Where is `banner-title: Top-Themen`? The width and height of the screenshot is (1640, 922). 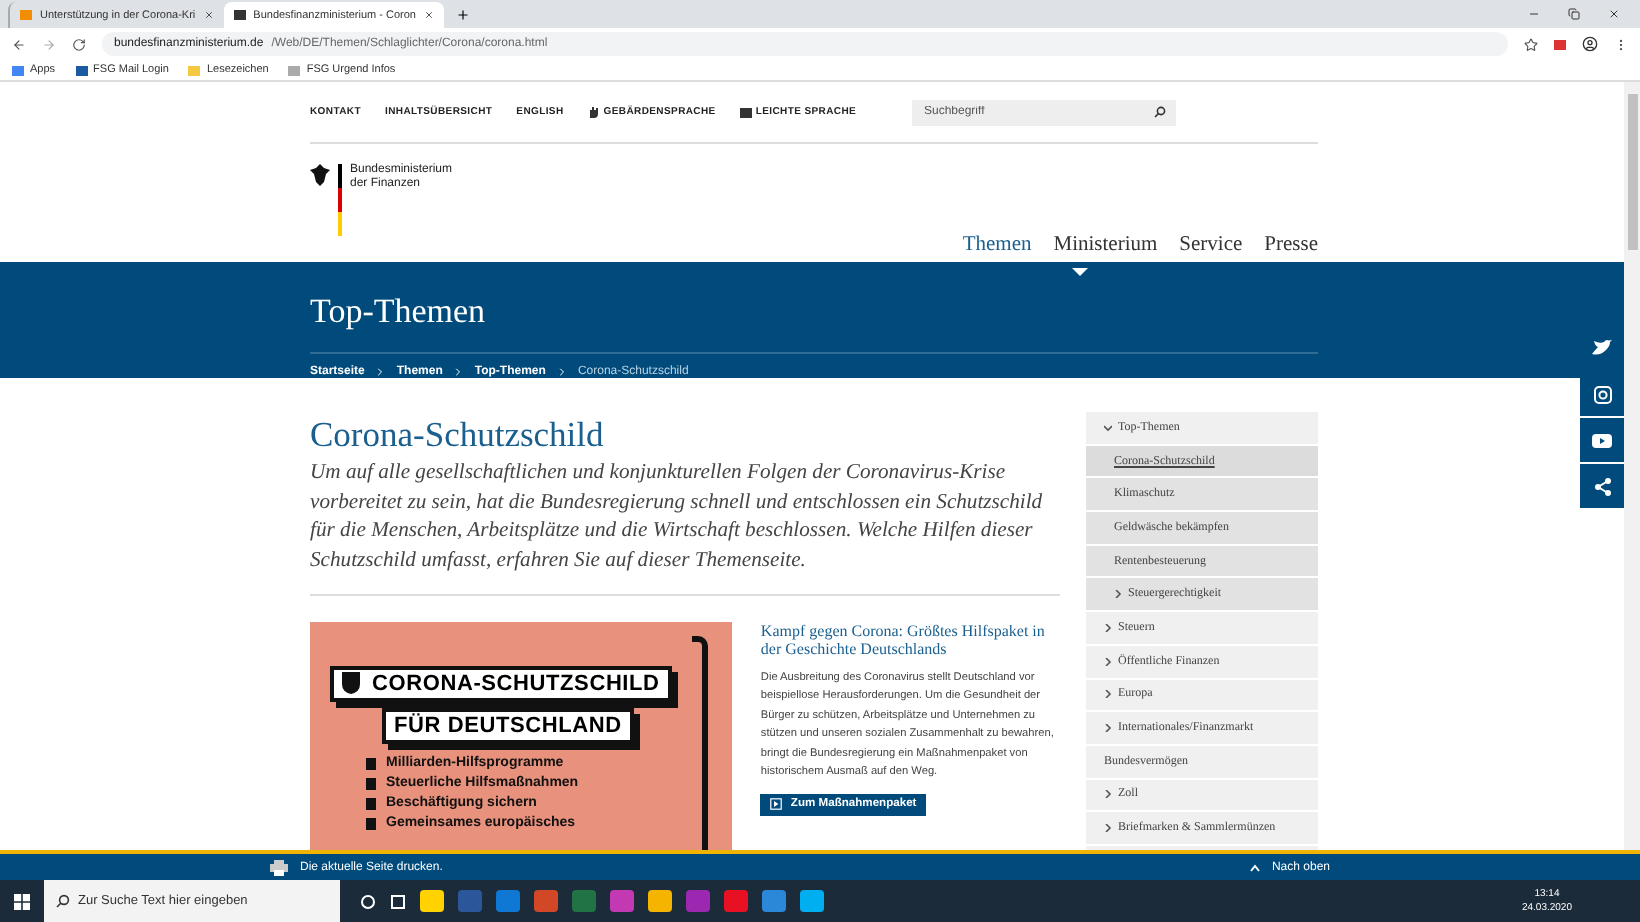 banner-title: Top-Themen is located at coordinates (814, 323).